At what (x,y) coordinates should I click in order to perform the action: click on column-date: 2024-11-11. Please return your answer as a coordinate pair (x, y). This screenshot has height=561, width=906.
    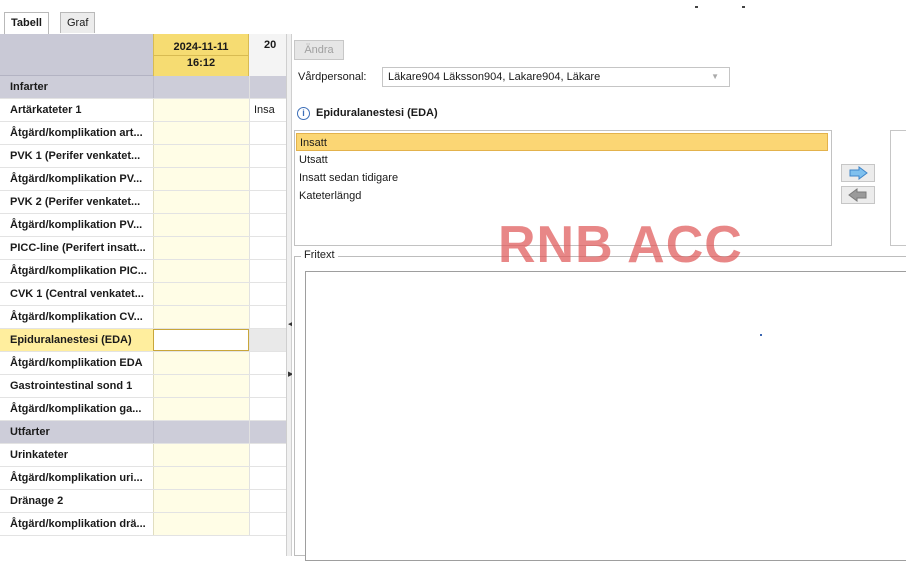
    Looking at the image, I should click on (201, 47).